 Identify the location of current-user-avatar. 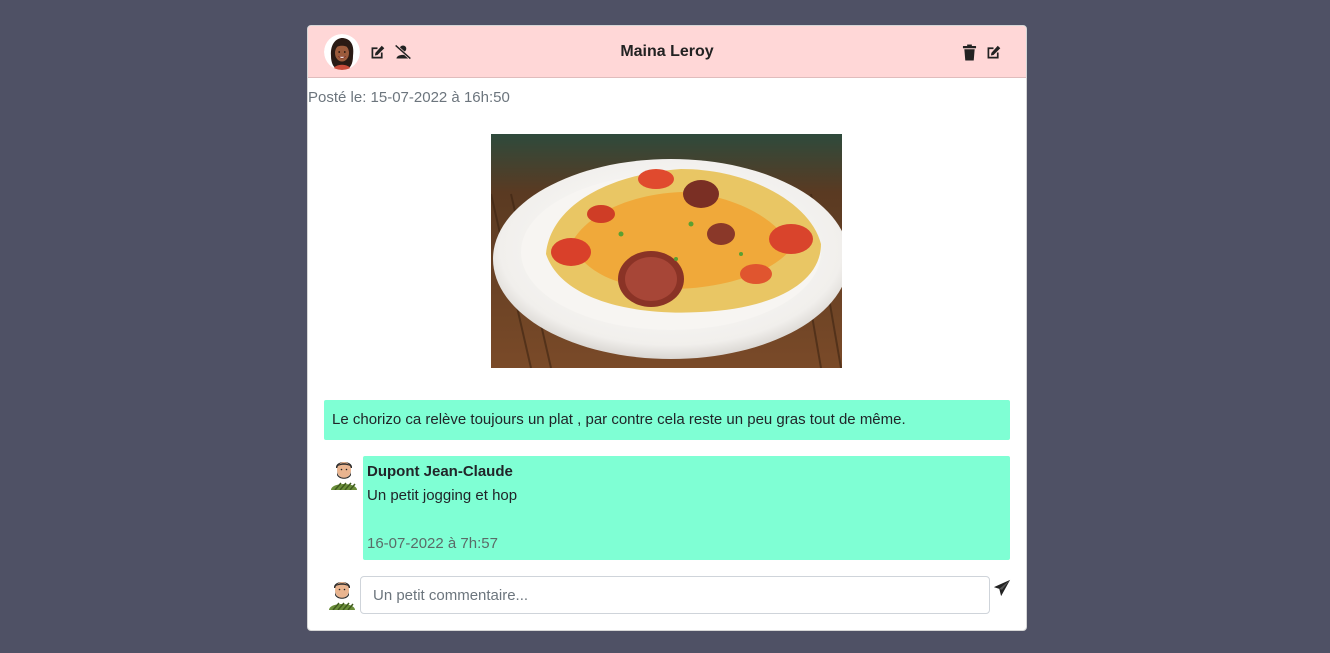
(342, 593).